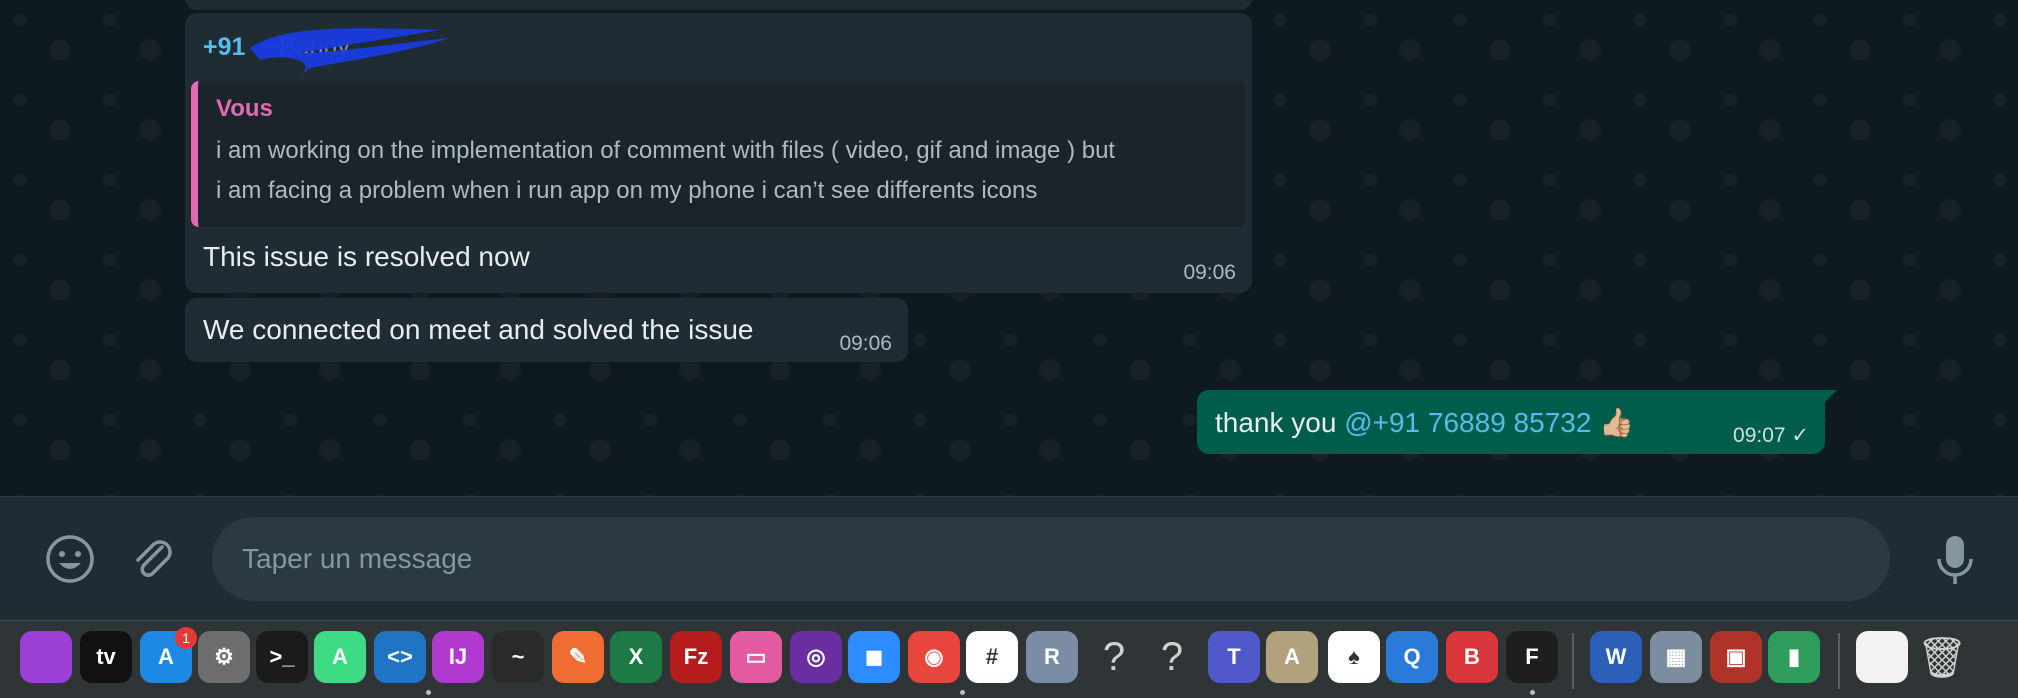  What do you see at coordinates (934, 657) in the screenshot?
I see `chrome-icon: ◉` at bounding box center [934, 657].